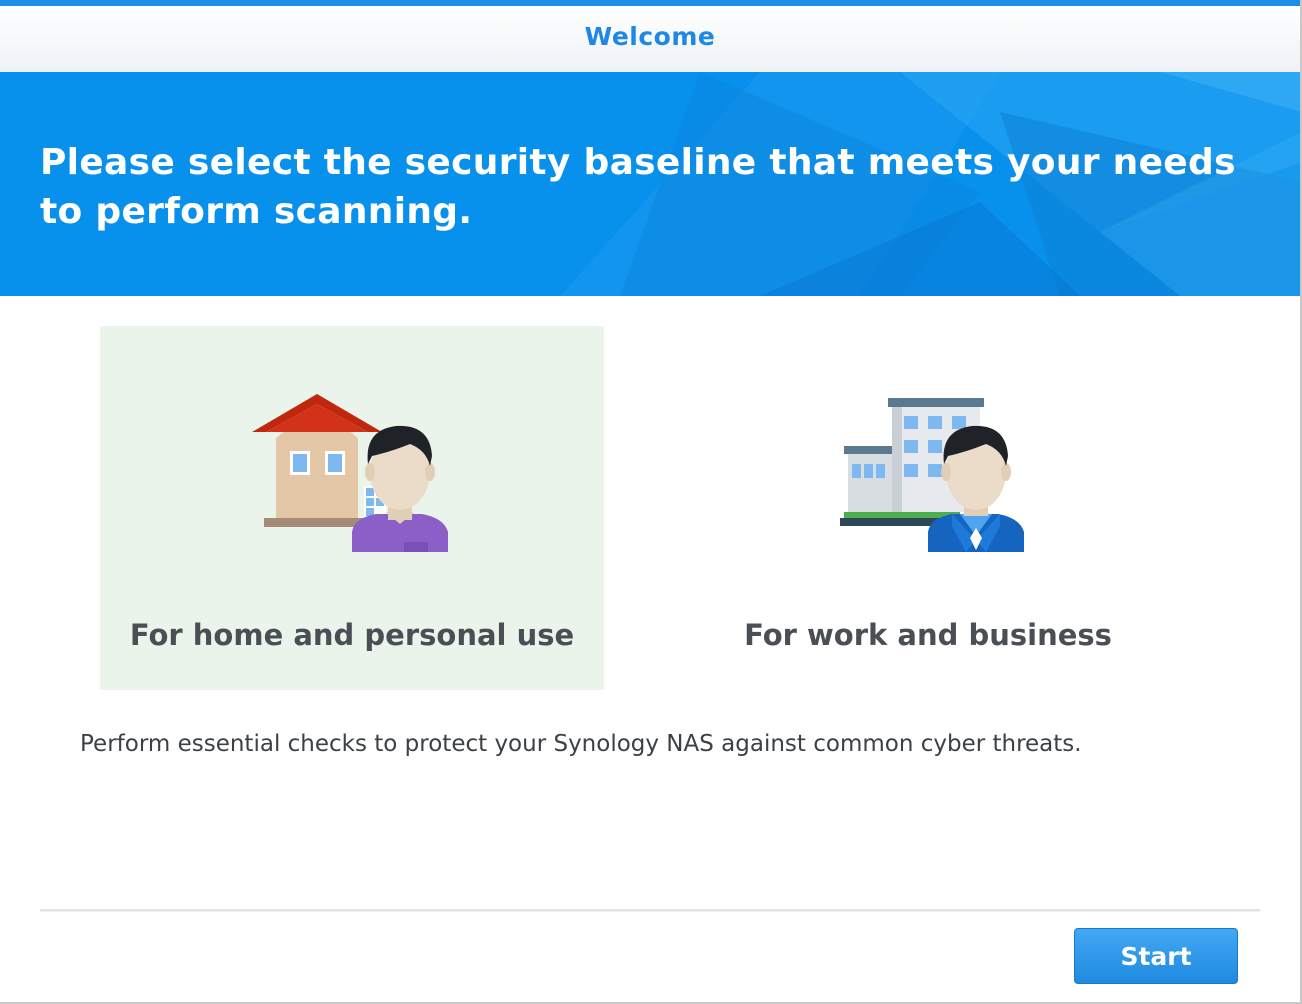  What do you see at coordinates (928, 635) in the screenshot?
I see `option-work-label: For work and business` at bounding box center [928, 635].